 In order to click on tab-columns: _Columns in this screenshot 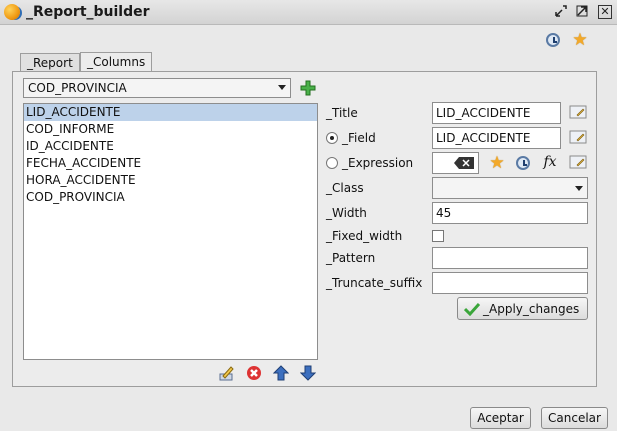, I will do `click(116, 62)`.